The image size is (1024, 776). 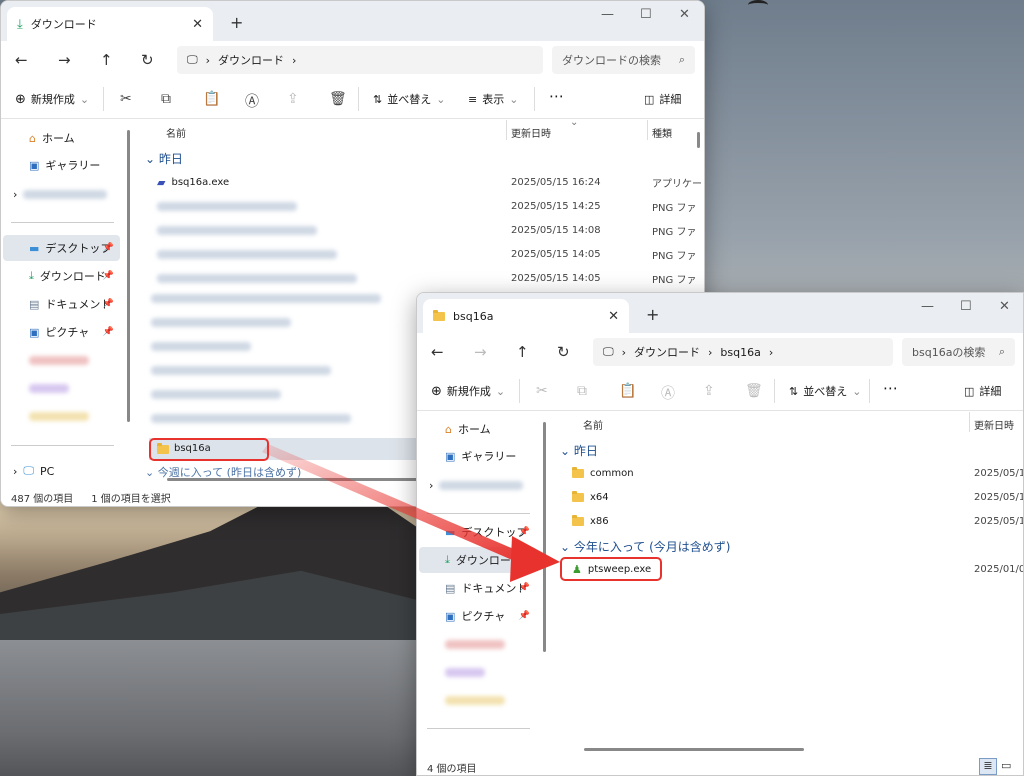 What do you see at coordinates (623, 60) in the screenshot?
I see `search-box: ダウンロードの検索 ⌕` at bounding box center [623, 60].